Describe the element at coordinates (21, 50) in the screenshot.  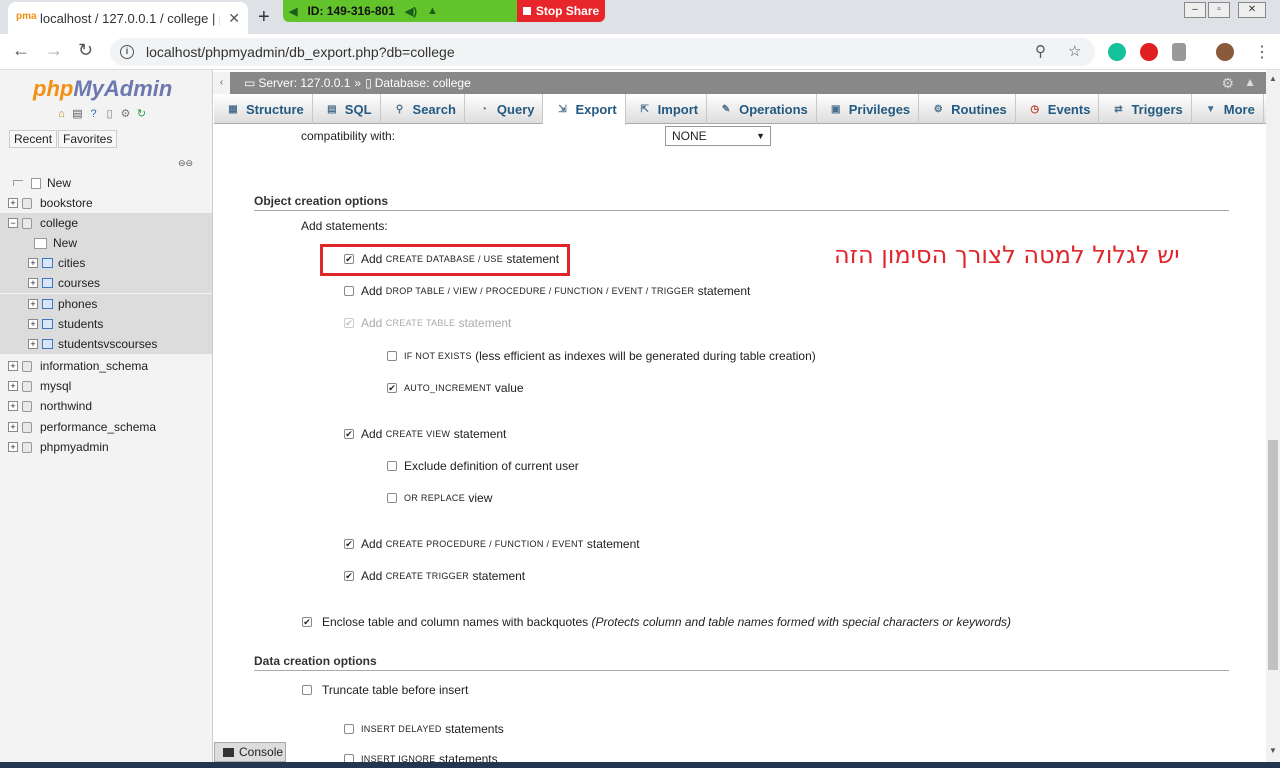
I see `back-arrow-icon: ←` at that location.